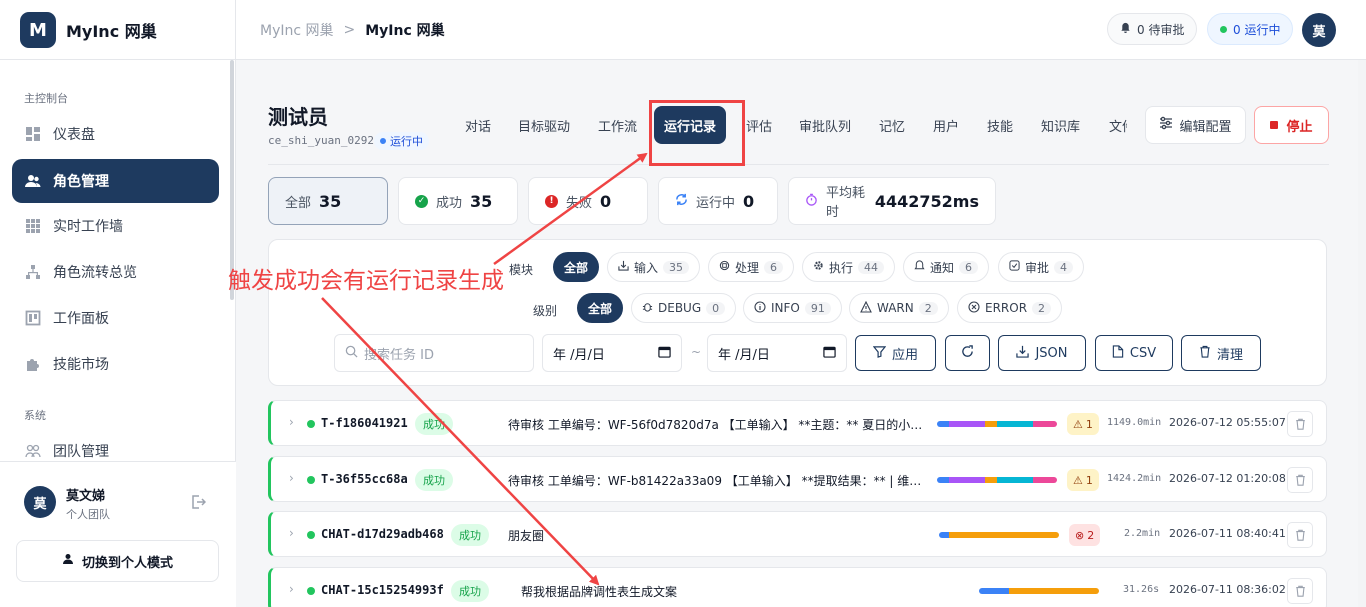  What do you see at coordinates (588, 201) in the screenshot?
I see `stat-failed: ! 失败 0` at bounding box center [588, 201].